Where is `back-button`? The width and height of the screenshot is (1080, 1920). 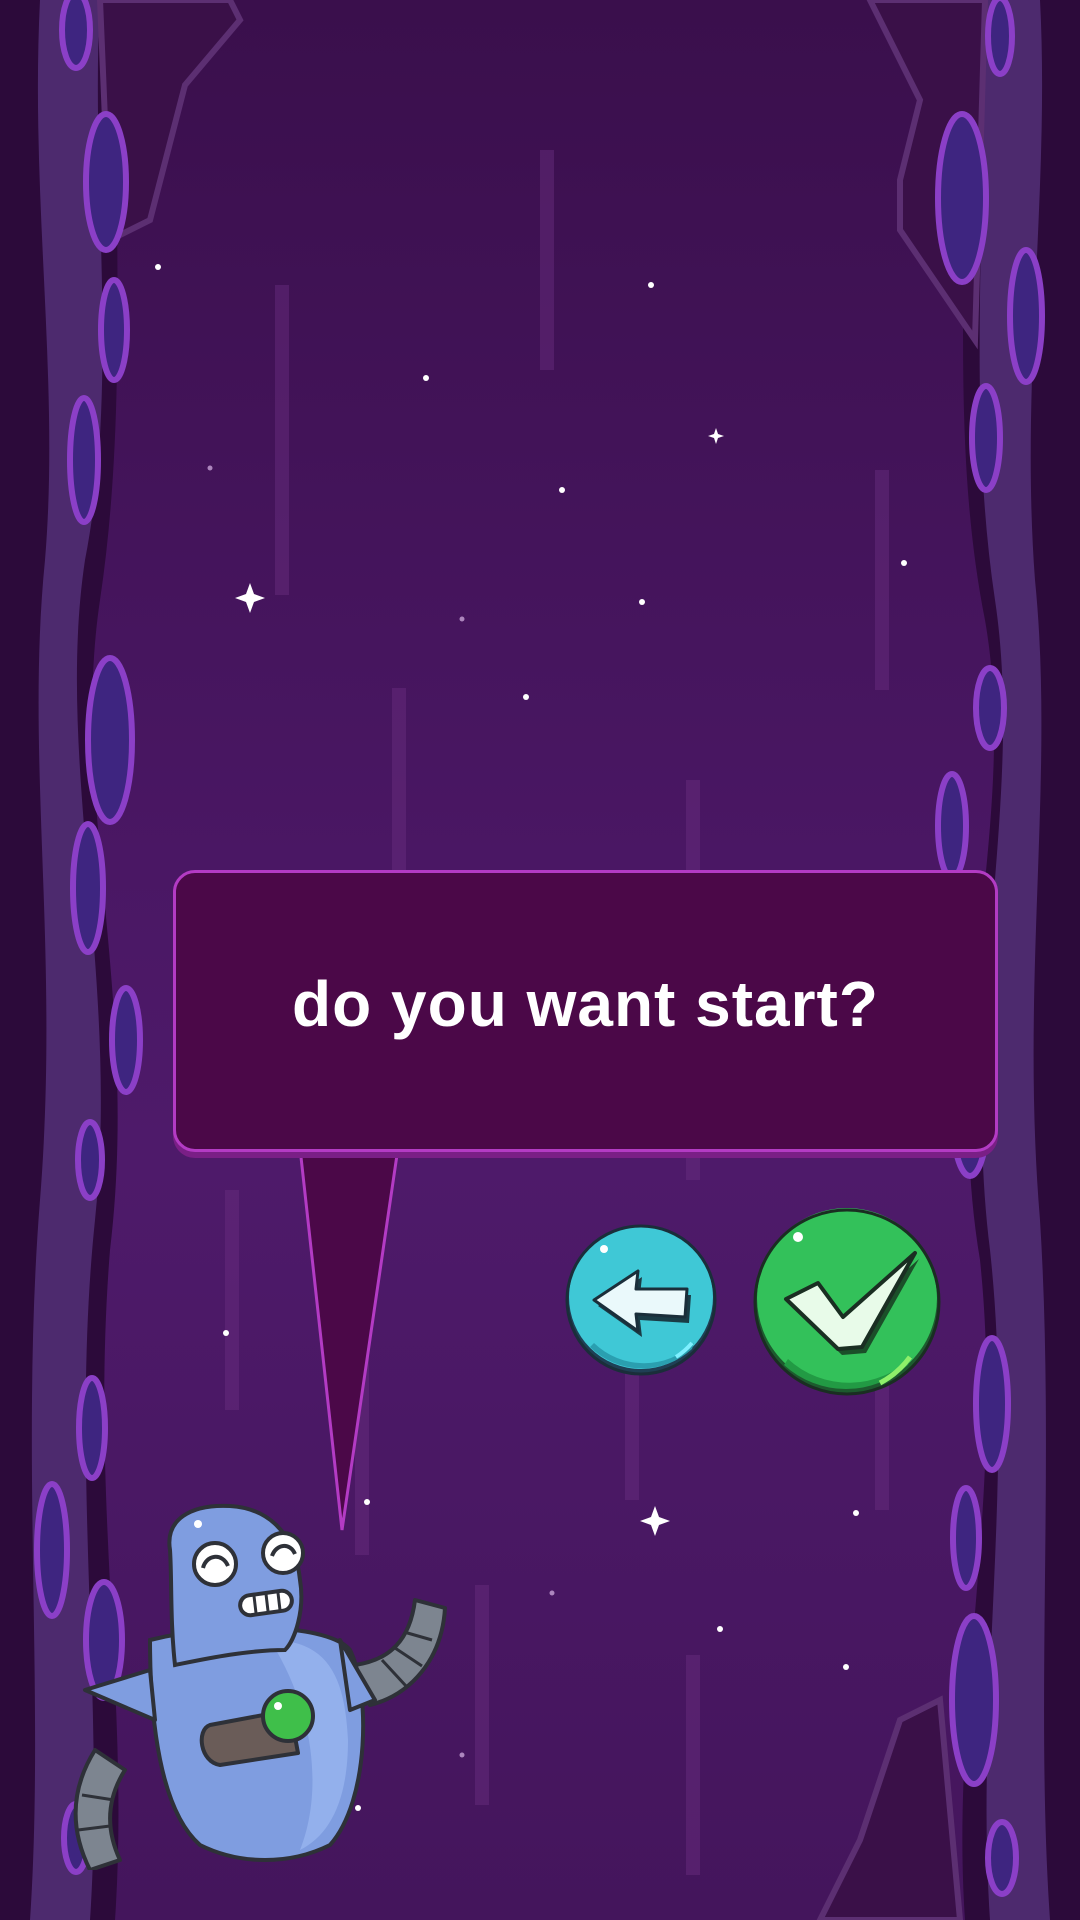
back-button is located at coordinates (641, 1300).